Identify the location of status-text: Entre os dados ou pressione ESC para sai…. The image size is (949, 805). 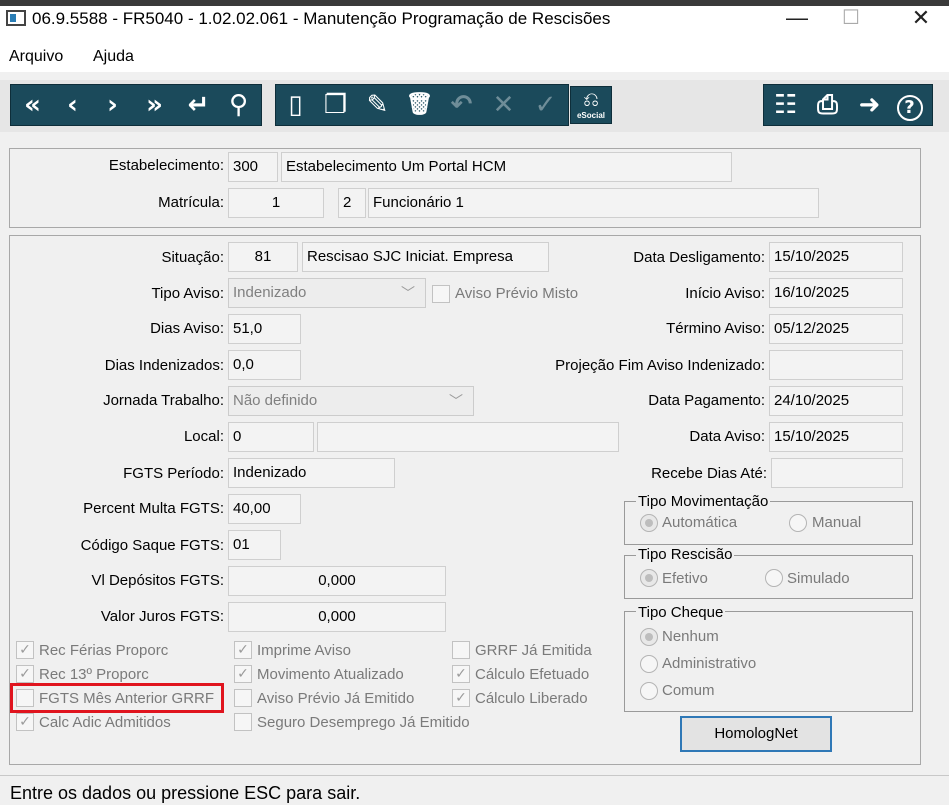
(185, 793).